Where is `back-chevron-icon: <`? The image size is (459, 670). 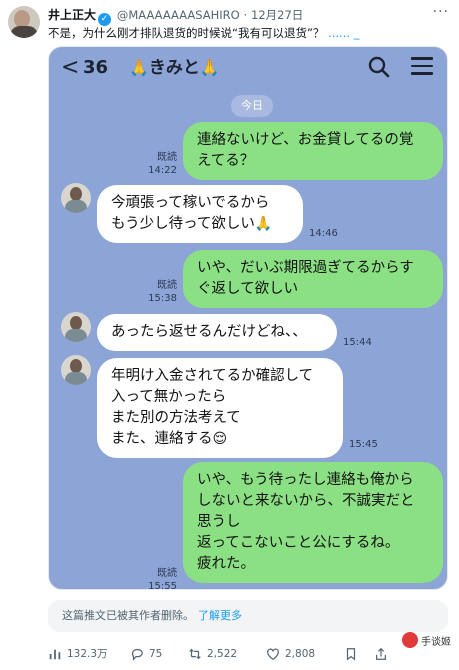 back-chevron-icon: < is located at coordinates (70, 67).